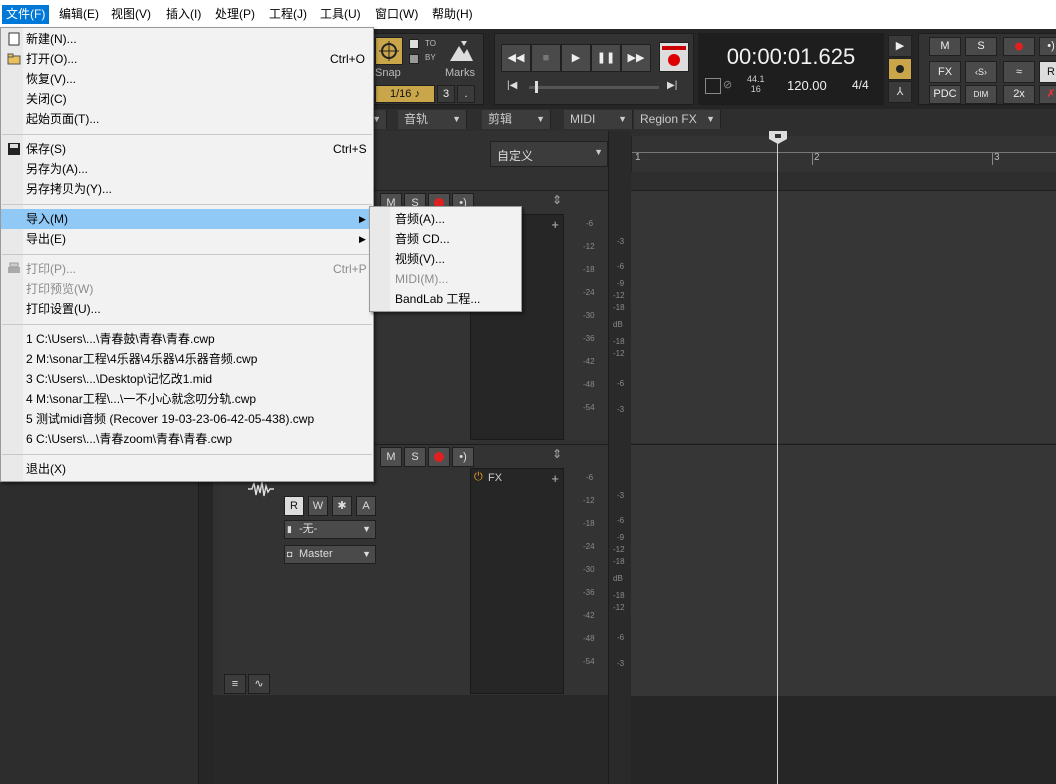  I want to click on automation-lanes-icon: ∿, so click(259, 684).